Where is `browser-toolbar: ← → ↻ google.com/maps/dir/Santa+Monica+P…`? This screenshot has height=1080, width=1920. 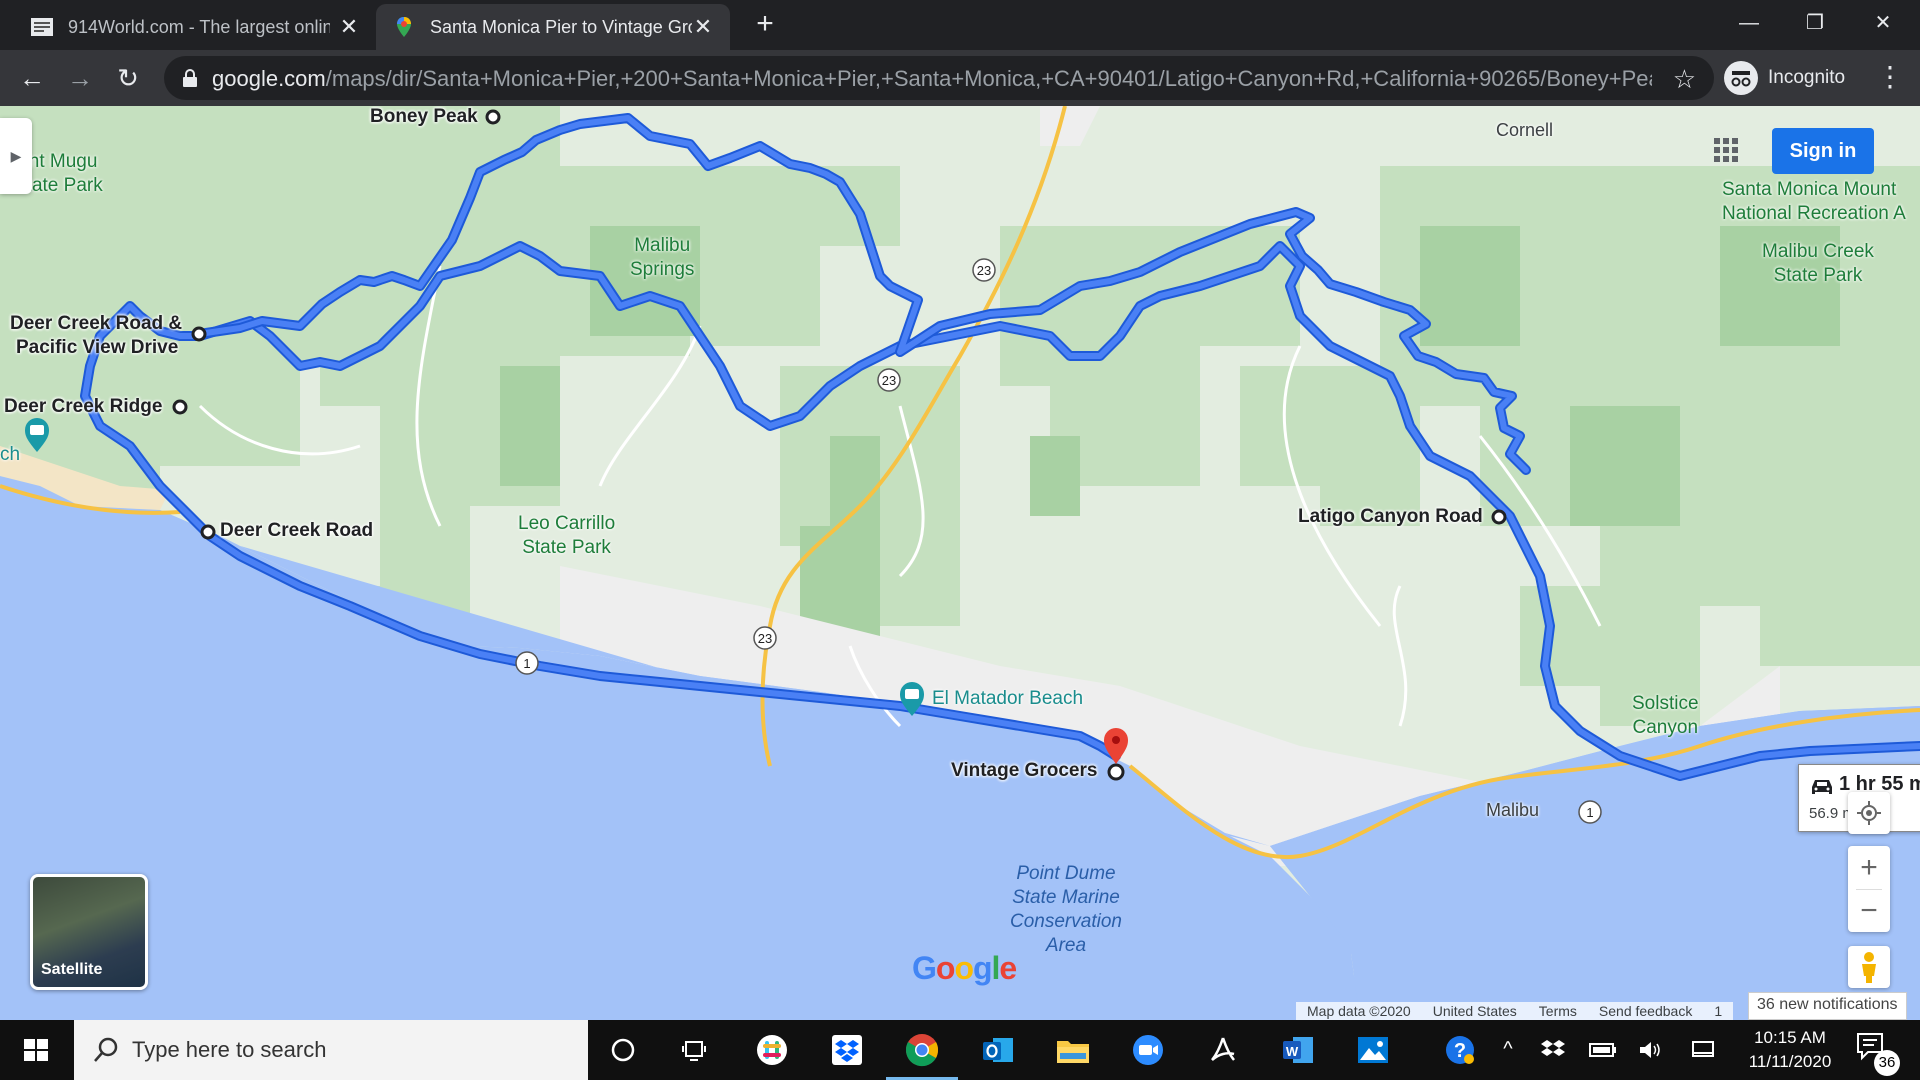 browser-toolbar: ← → ↻ google.com/maps/dir/Santa+Monica+P… is located at coordinates (960, 78).